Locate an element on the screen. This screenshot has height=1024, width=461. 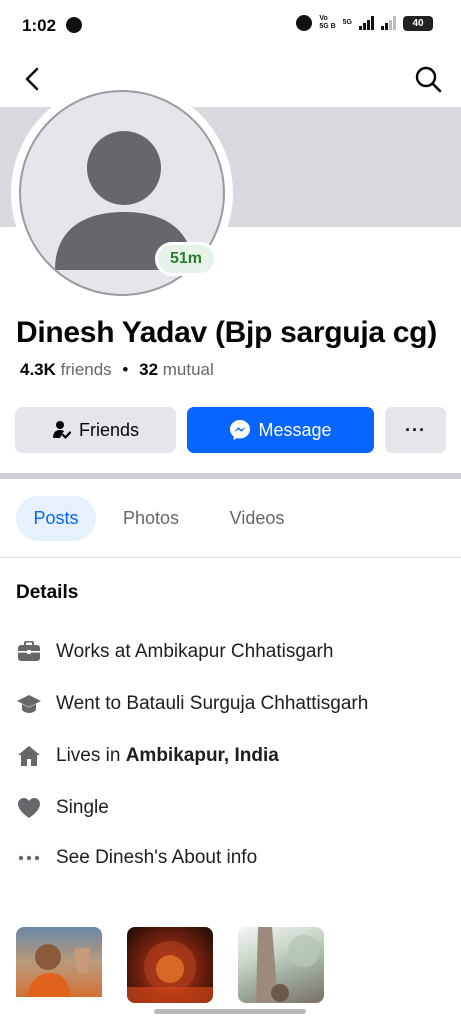
profile-name: Dinesh Yadav (Bjp sarguja cg) is located at coordinates (226, 332).